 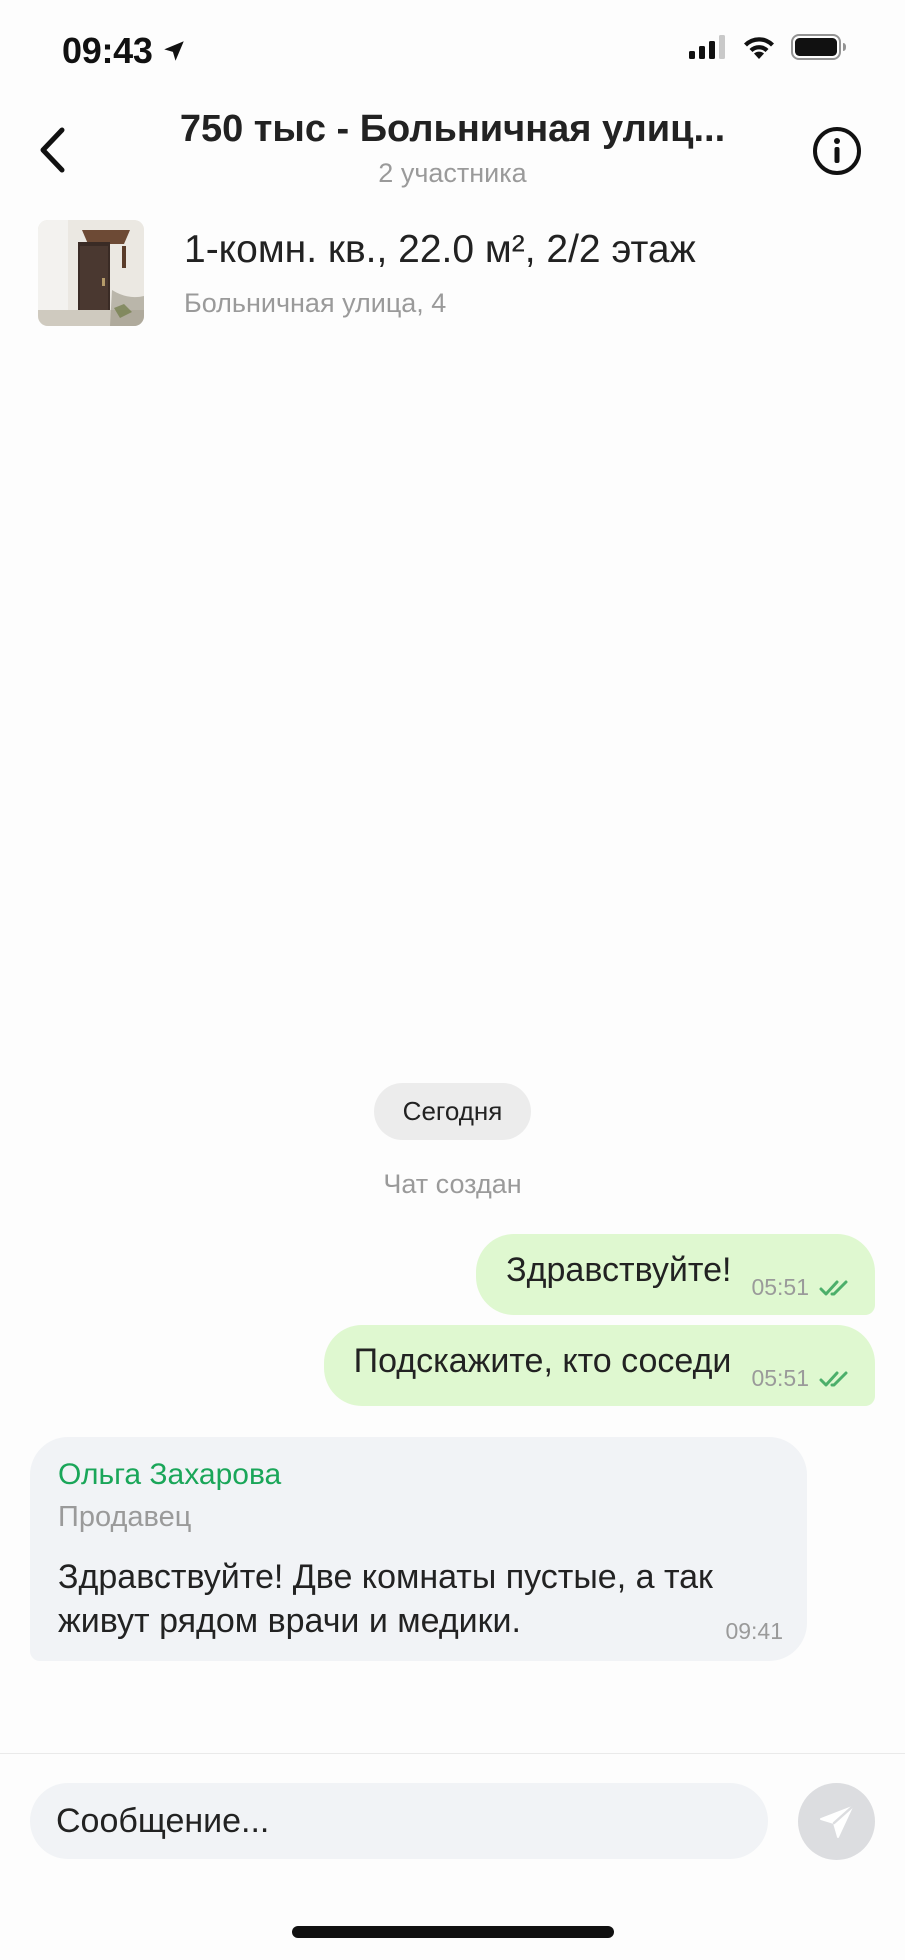 I want to click on home-indicator, so click(x=453, y=1932).